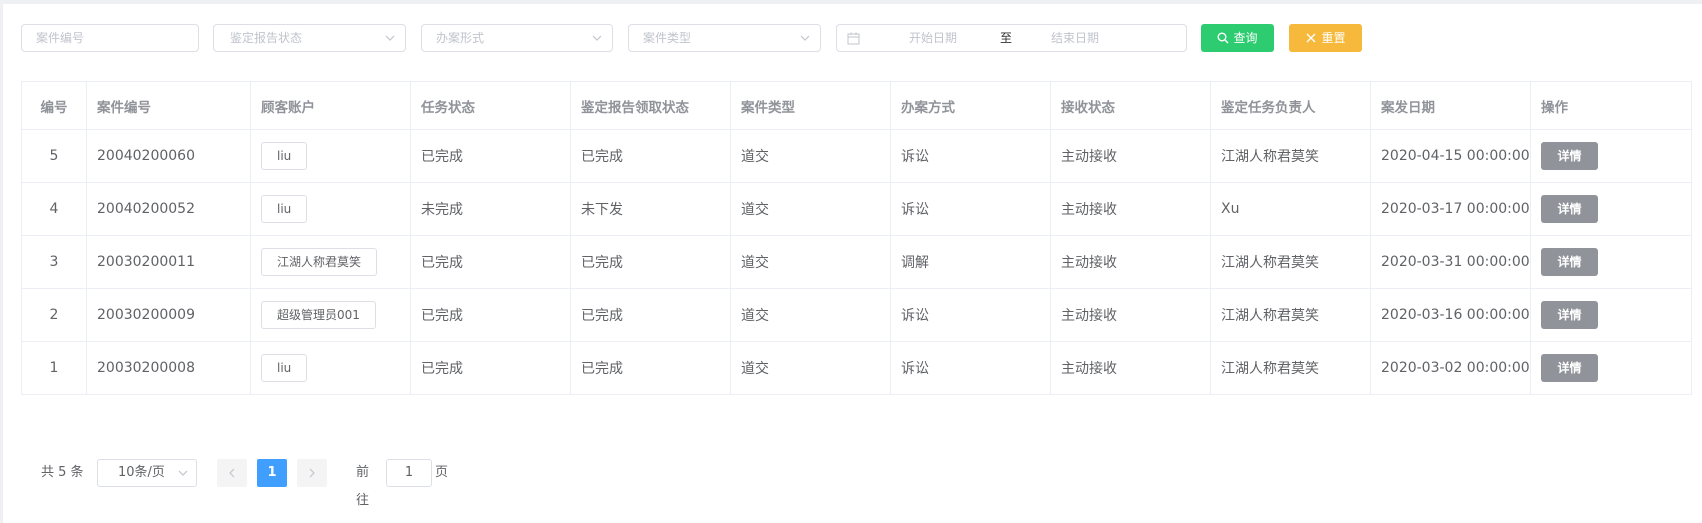 The height and width of the screenshot is (523, 1702). Describe the element at coordinates (1450, 209) in the screenshot. I see `cell-date: 2020-03-17 00:00:00` at that location.